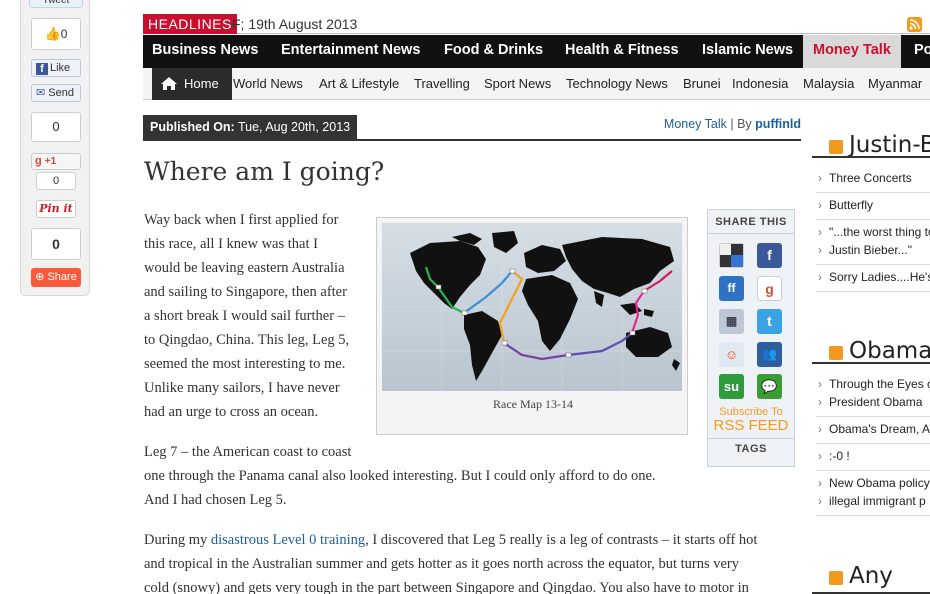 The width and height of the screenshot is (930, 594). What do you see at coordinates (769, 386) in the screenshot?
I see `technorati-icon: 💬` at bounding box center [769, 386].